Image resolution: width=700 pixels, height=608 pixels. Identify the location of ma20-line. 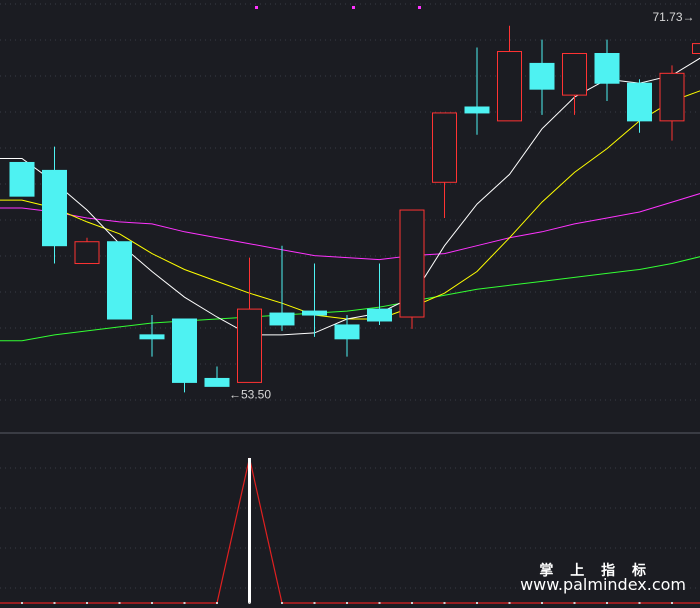
(350, 227).